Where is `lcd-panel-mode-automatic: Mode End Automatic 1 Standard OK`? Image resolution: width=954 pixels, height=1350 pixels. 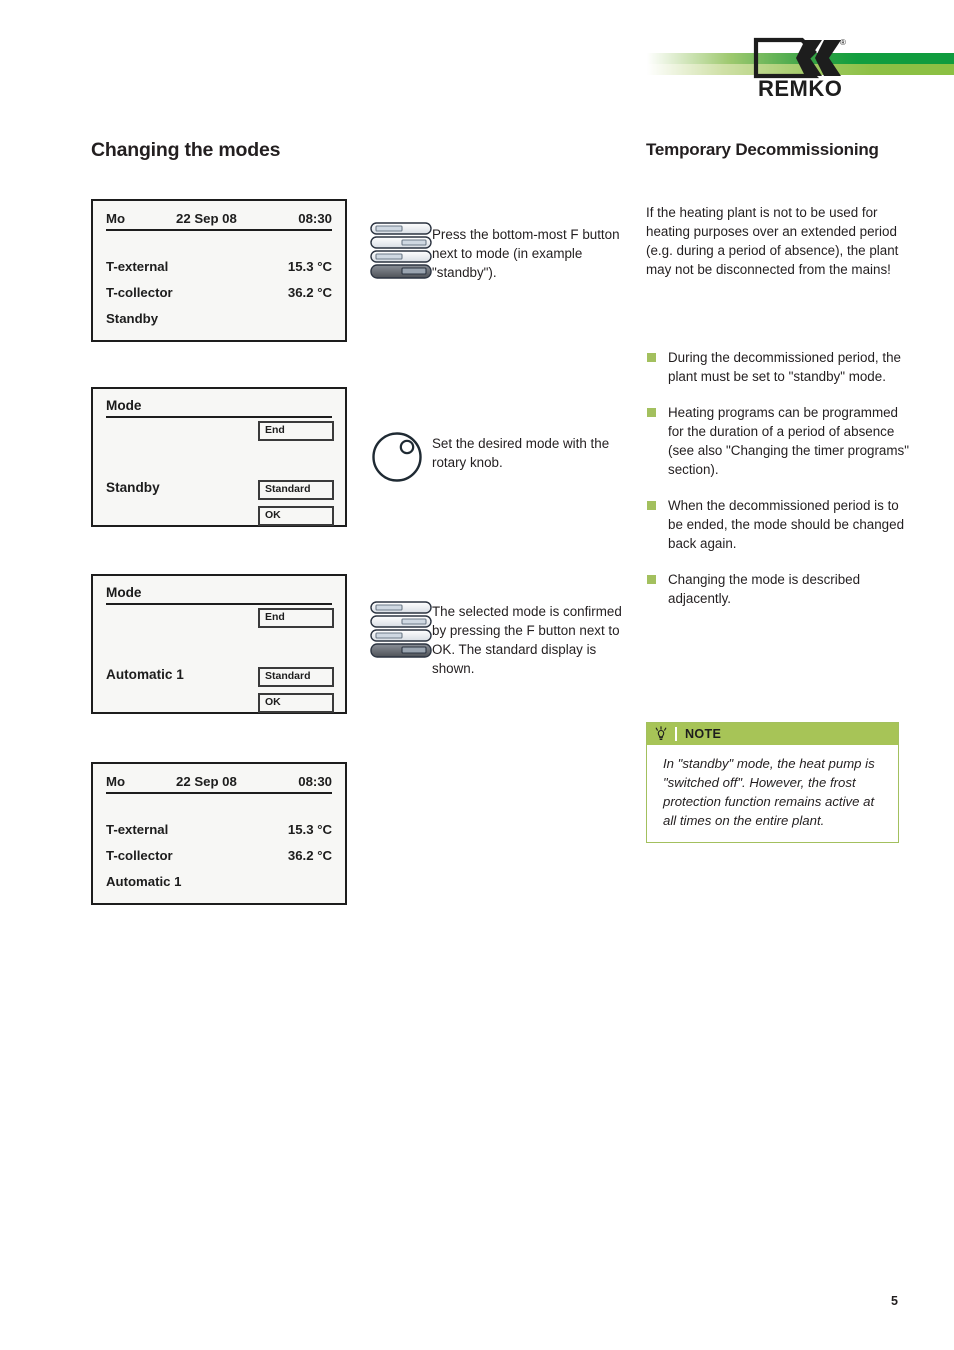 lcd-panel-mode-automatic: Mode End Automatic 1 Standard OK is located at coordinates (219, 644).